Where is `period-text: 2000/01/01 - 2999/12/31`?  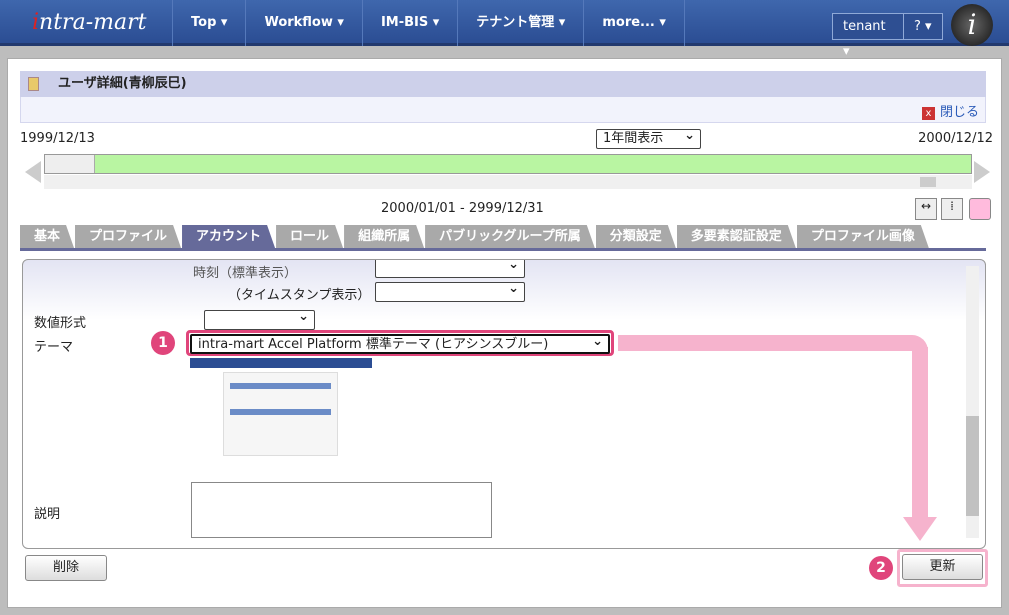
period-text: 2000/01/01 - 2999/12/31 is located at coordinates (462, 208).